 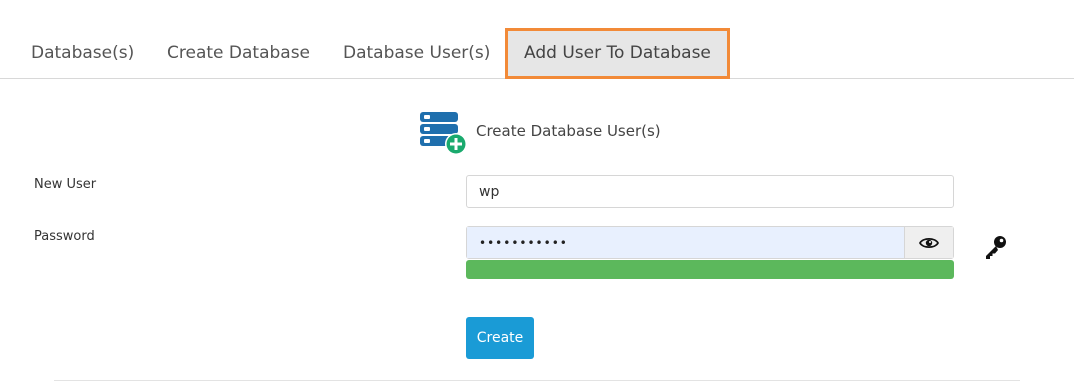 I want to click on tab-databases: Database(s), so click(x=82, y=53).